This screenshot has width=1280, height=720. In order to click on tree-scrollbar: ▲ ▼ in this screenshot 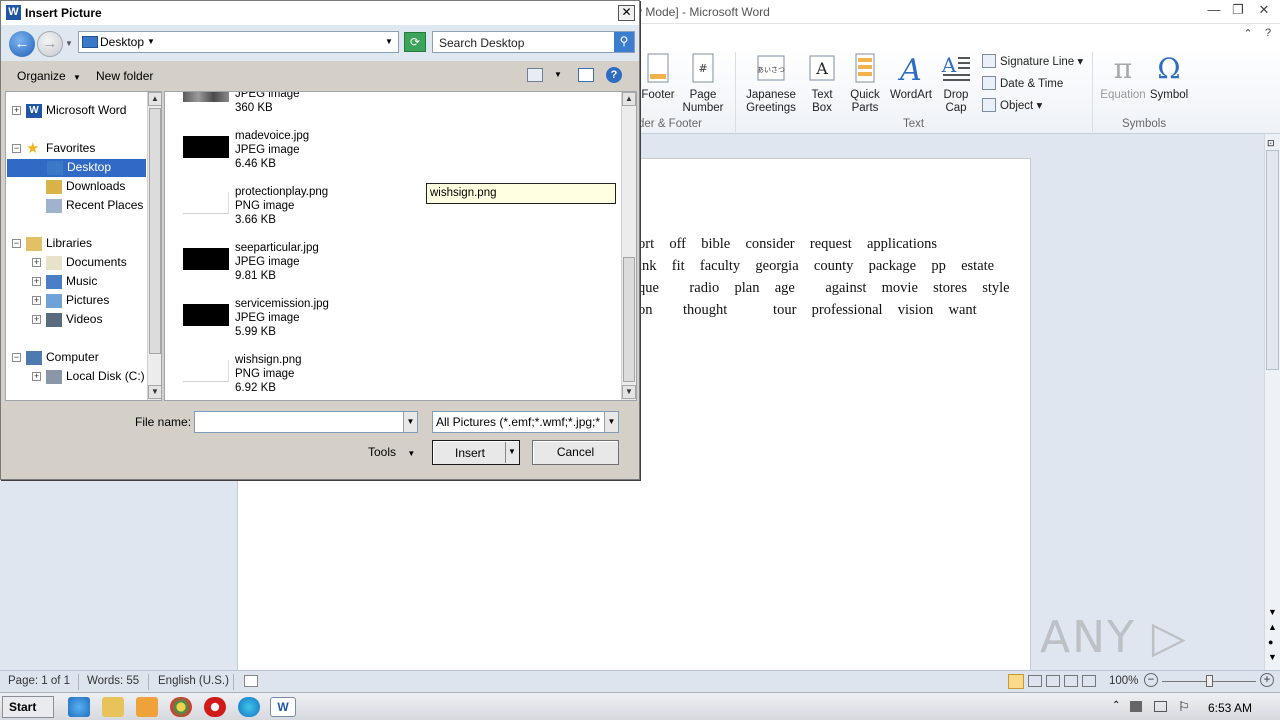, I will do `click(154, 246)`.